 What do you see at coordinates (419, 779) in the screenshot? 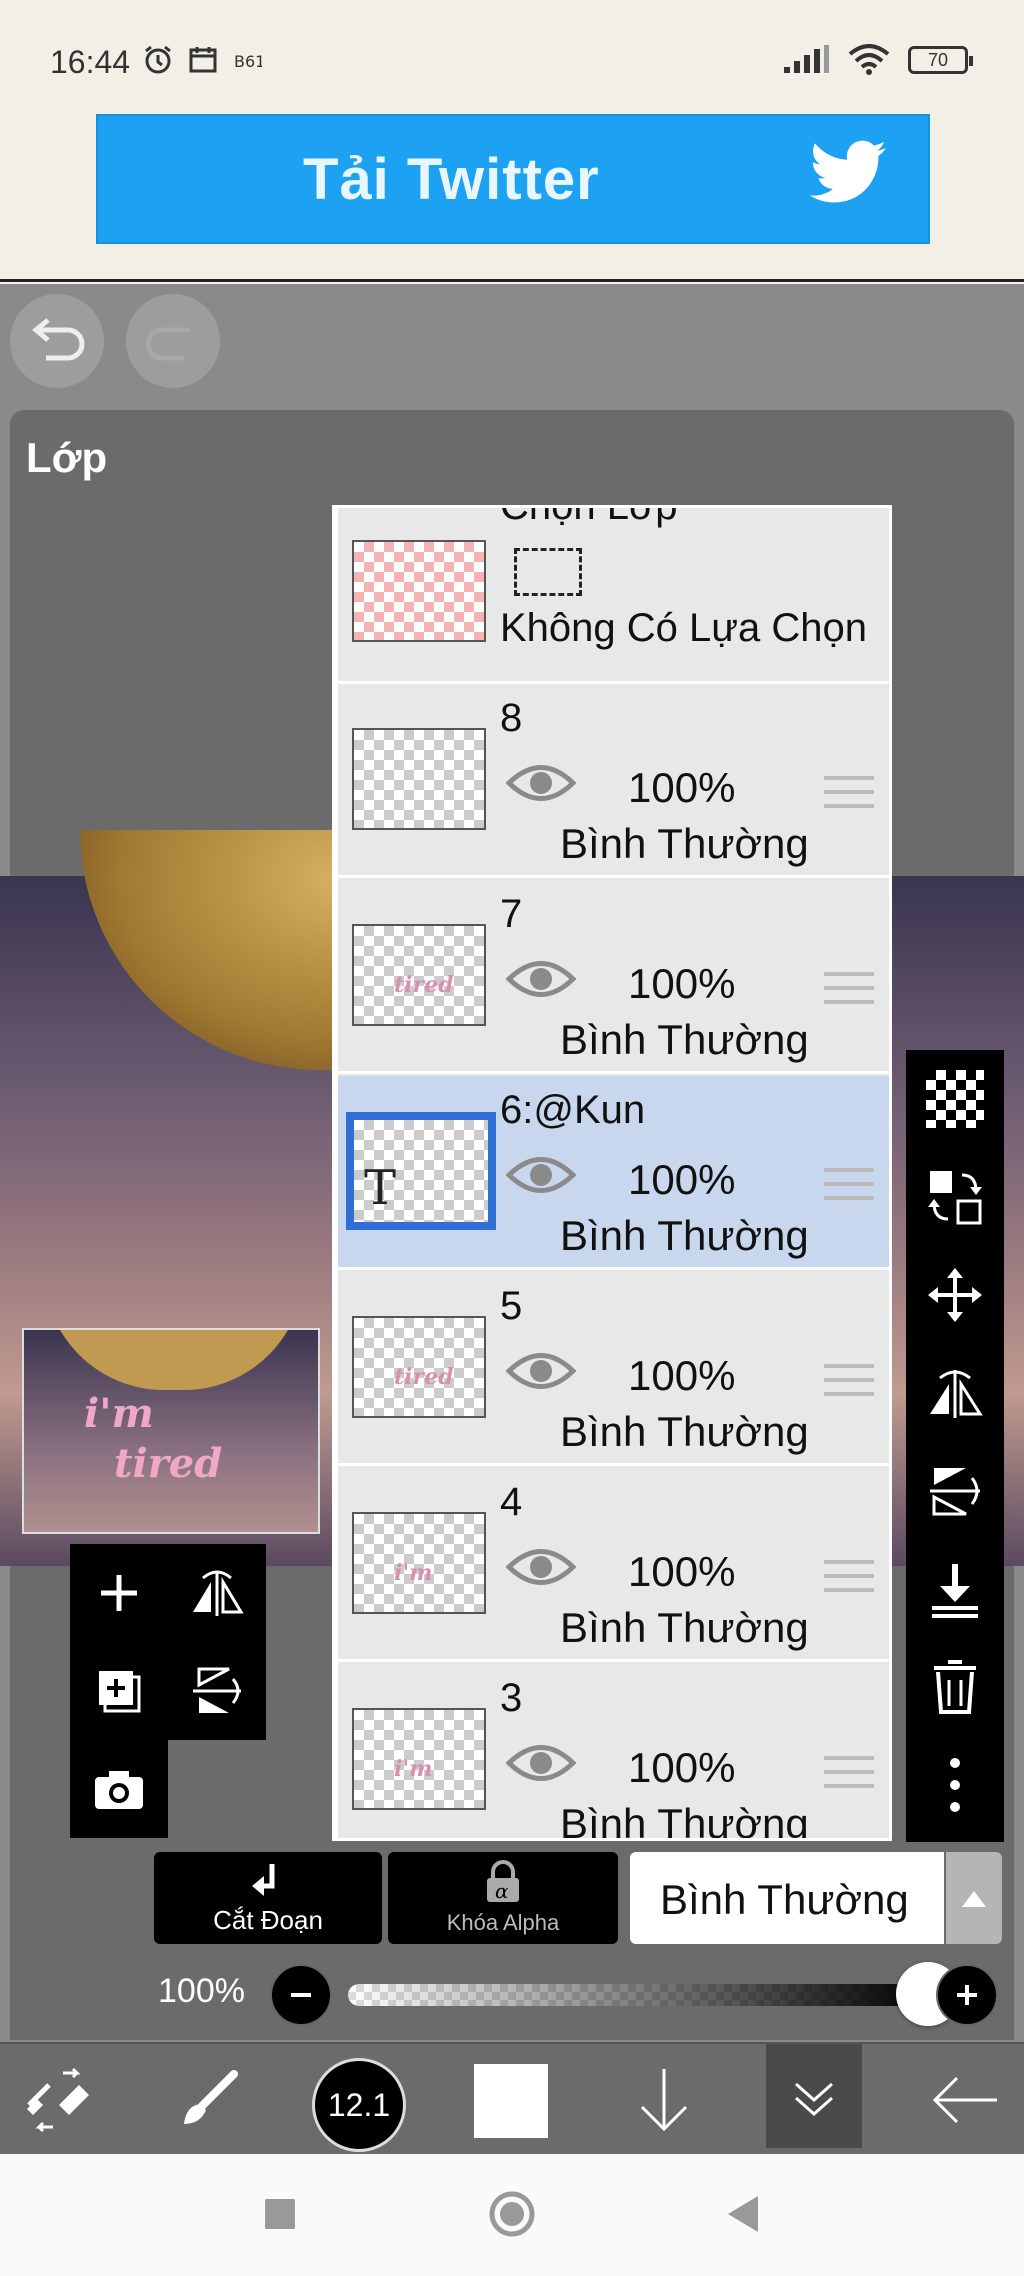
I see `layer-thumbnail` at bounding box center [419, 779].